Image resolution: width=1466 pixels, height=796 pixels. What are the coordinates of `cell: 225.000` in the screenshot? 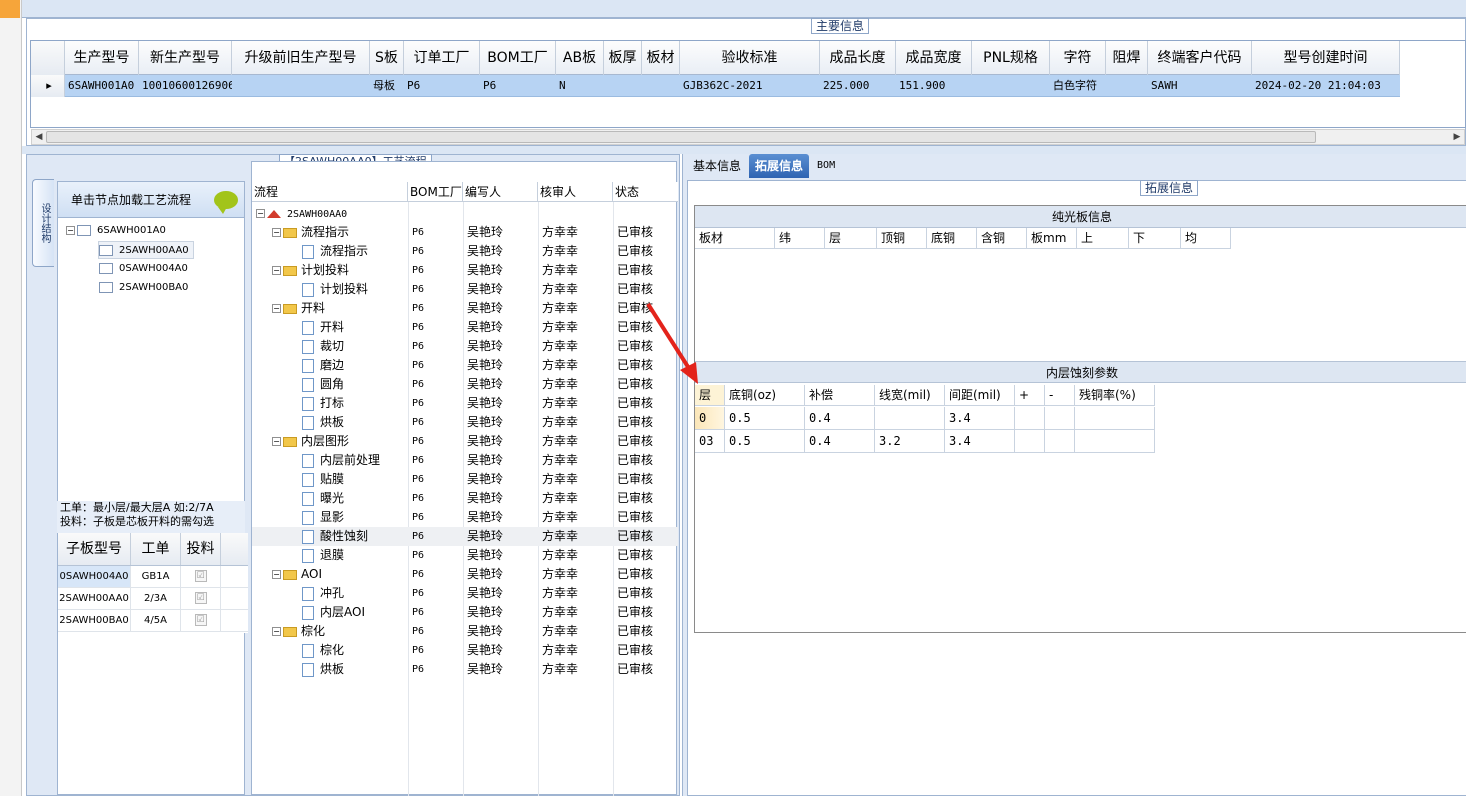 It's located at (858, 86).